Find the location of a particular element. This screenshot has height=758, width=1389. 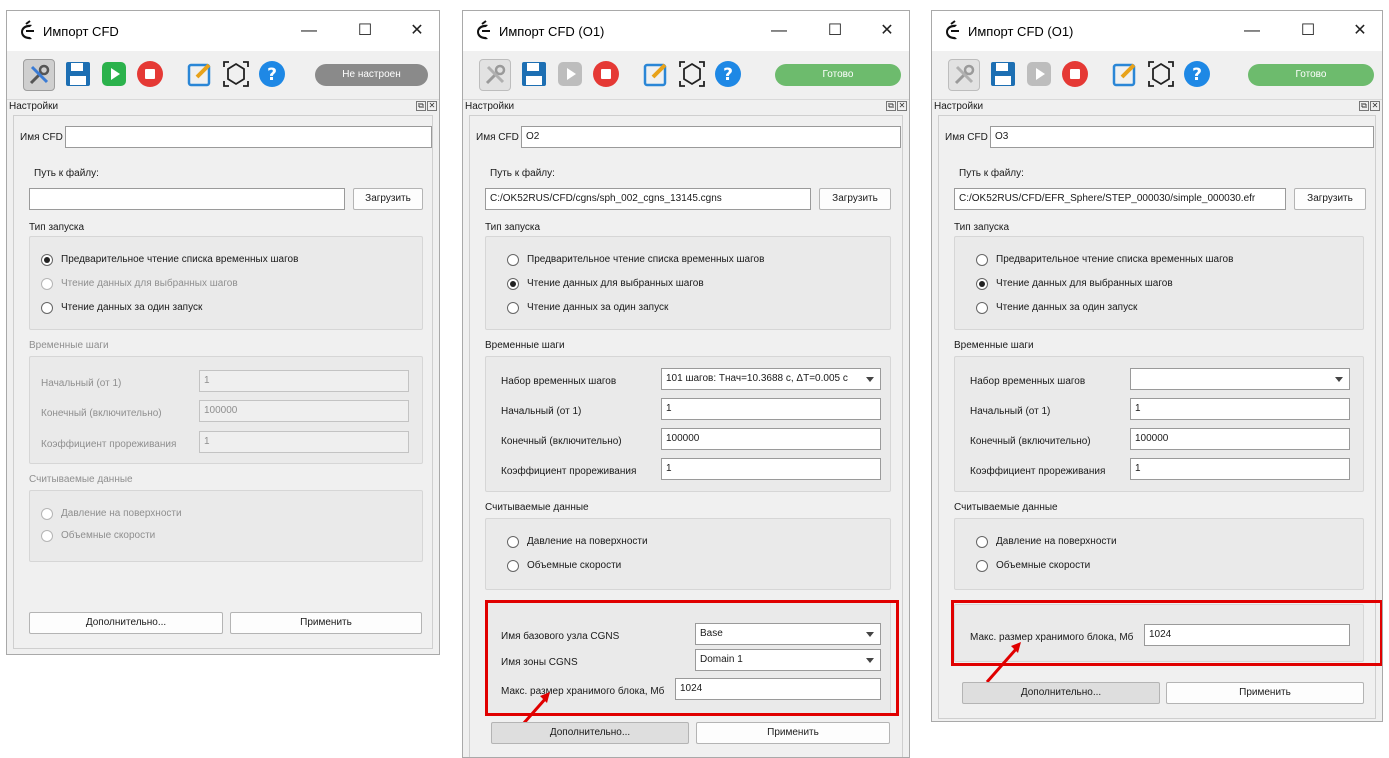

cfd-name-label: Имя CFD is located at coordinates (41, 137).